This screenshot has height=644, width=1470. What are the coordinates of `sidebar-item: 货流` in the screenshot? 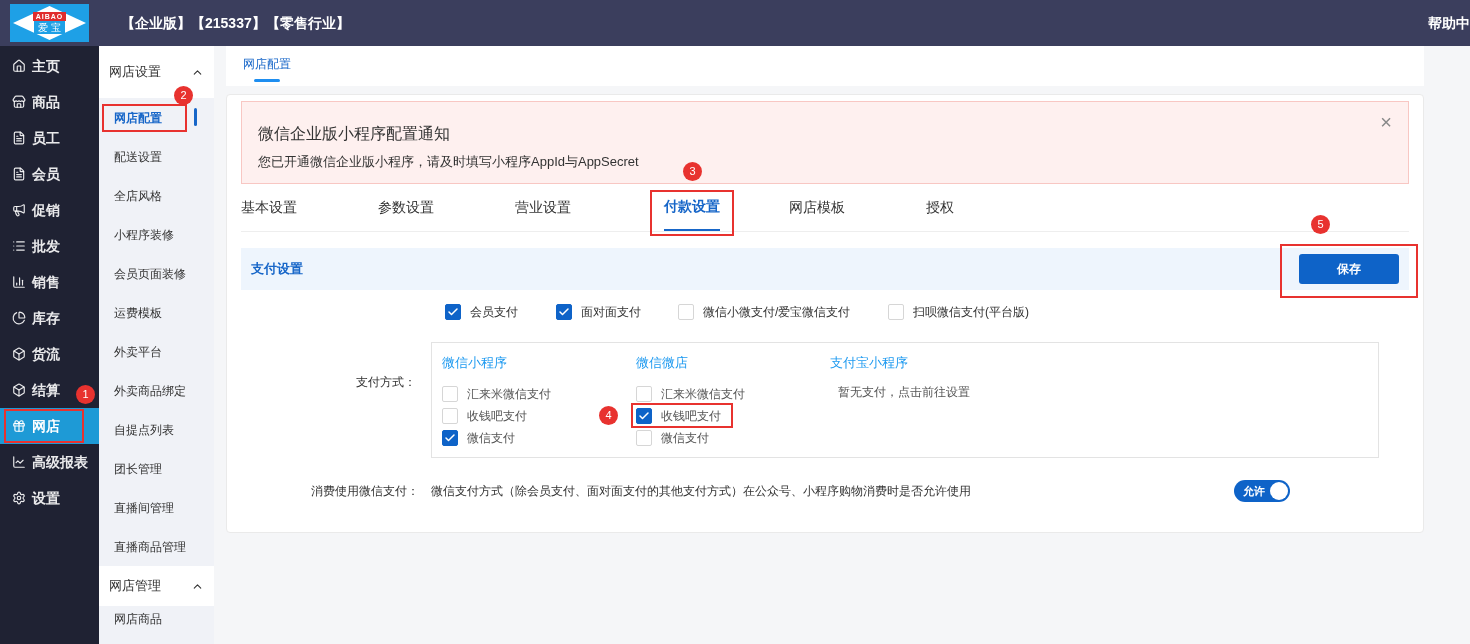 It's located at (49, 354).